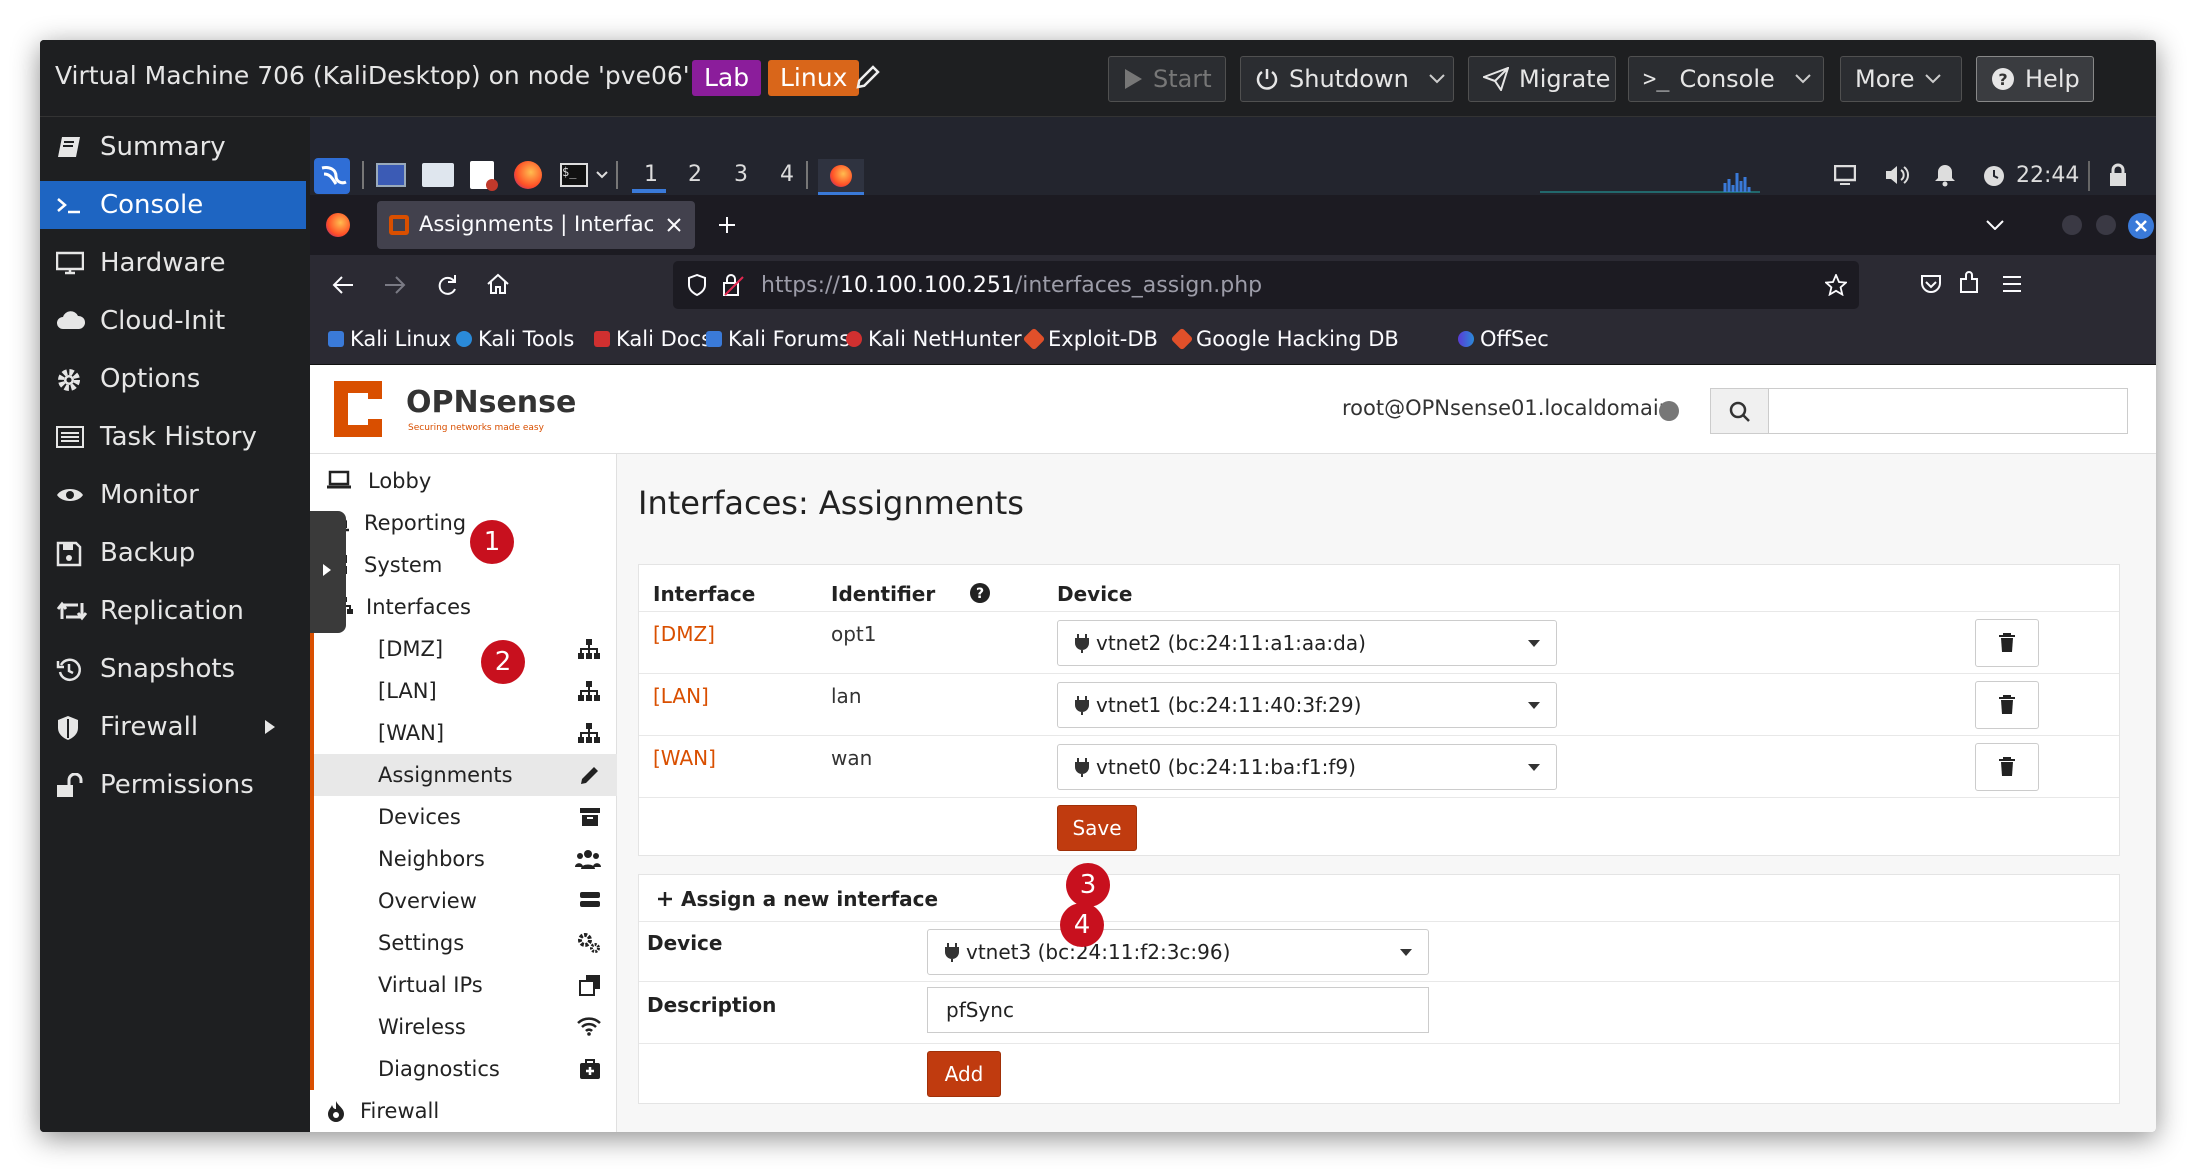 The height and width of the screenshot is (1172, 2194). Describe the element at coordinates (934, 339) in the screenshot. I see `bookmark-kali-nethunter: Kali NetHunter` at that location.